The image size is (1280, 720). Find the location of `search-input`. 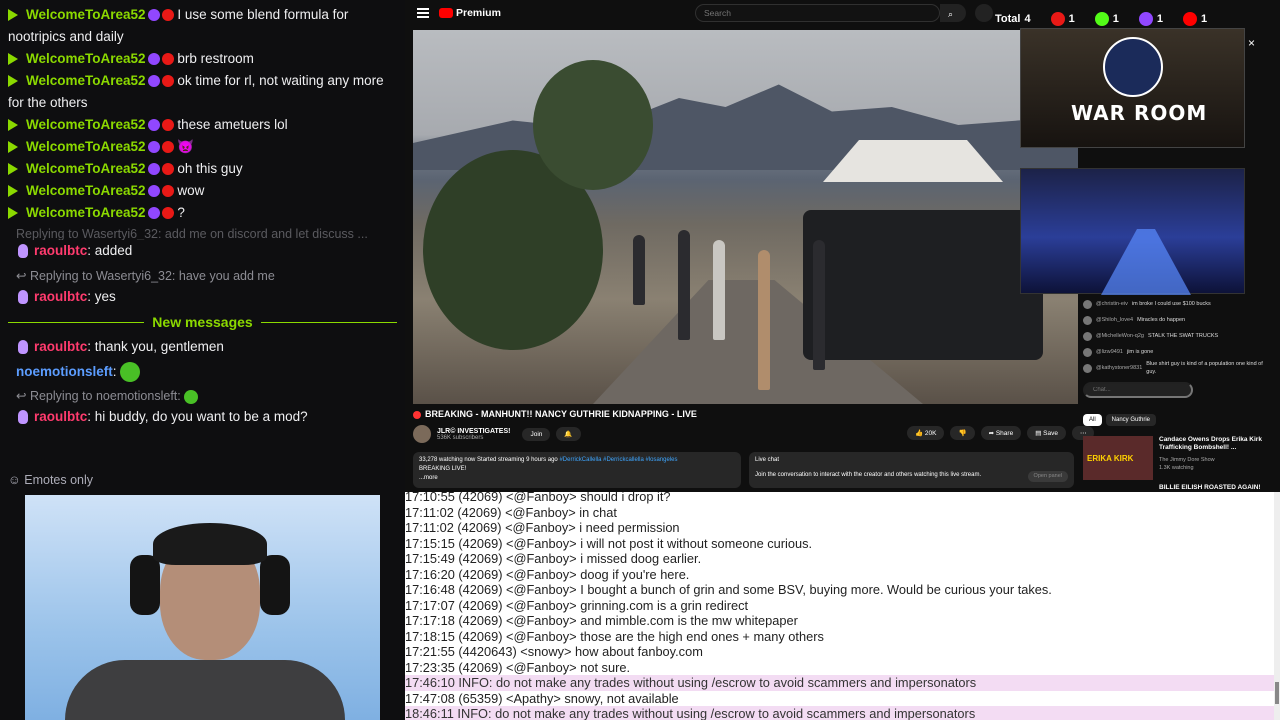

search-input is located at coordinates (817, 13).